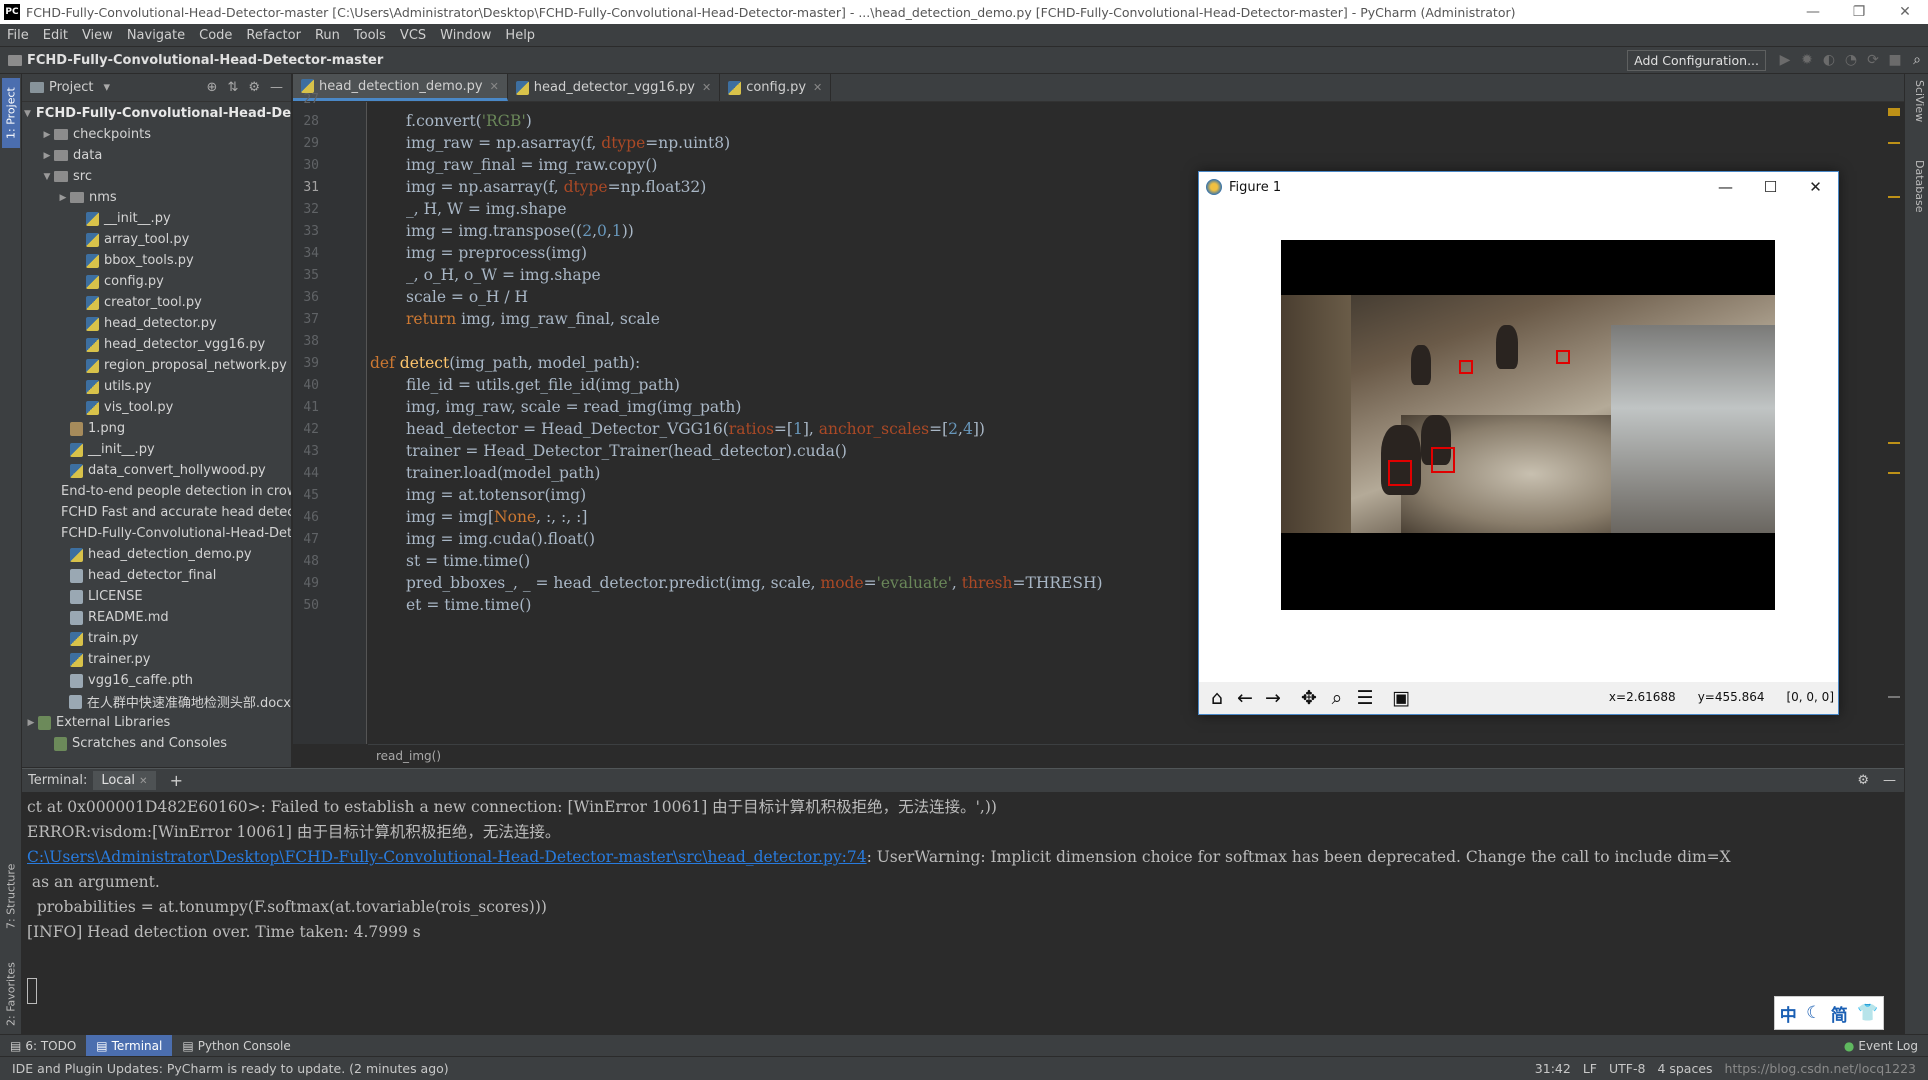 Image resolution: width=1928 pixels, height=1080 pixels. What do you see at coordinates (129, 1045) in the screenshot?
I see `bottom-tab: ▤ Terminal` at bounding box center [129, 1045].